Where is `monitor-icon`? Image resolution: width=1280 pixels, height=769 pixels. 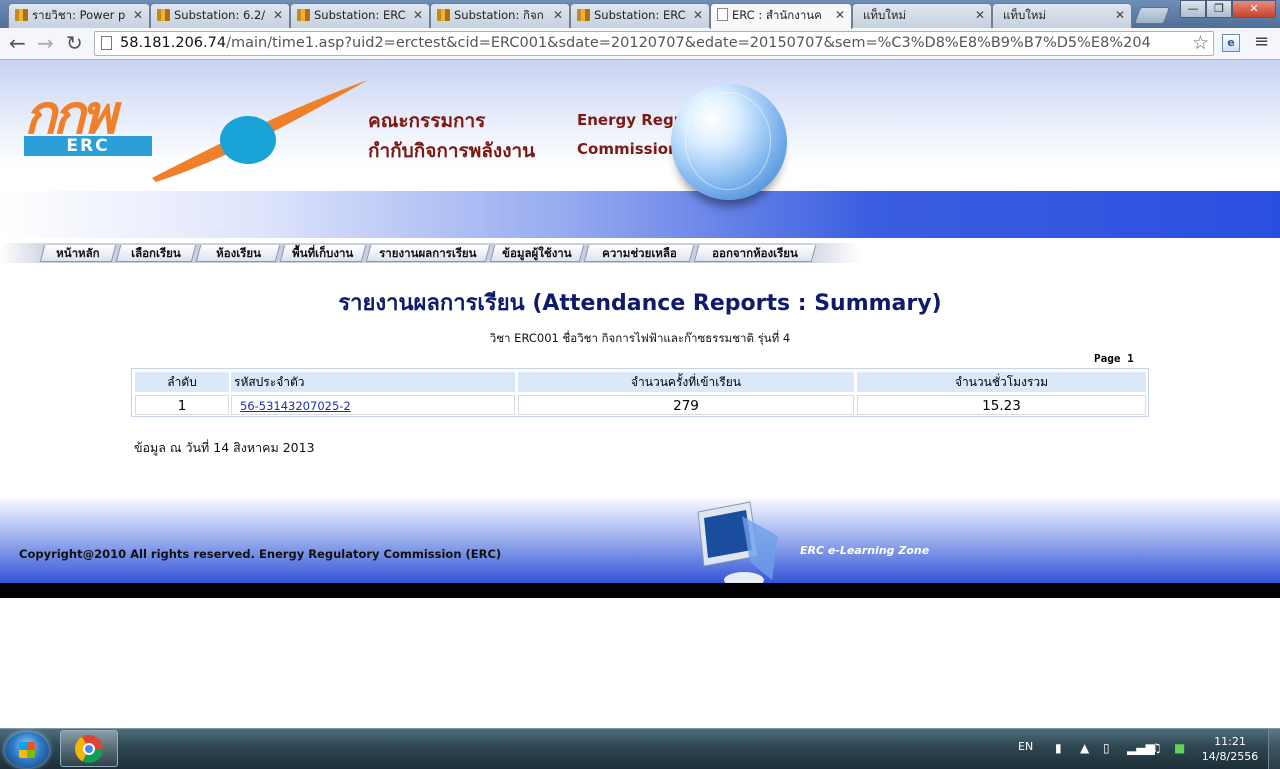
monitor-icon is located at coordinates (737, 544).